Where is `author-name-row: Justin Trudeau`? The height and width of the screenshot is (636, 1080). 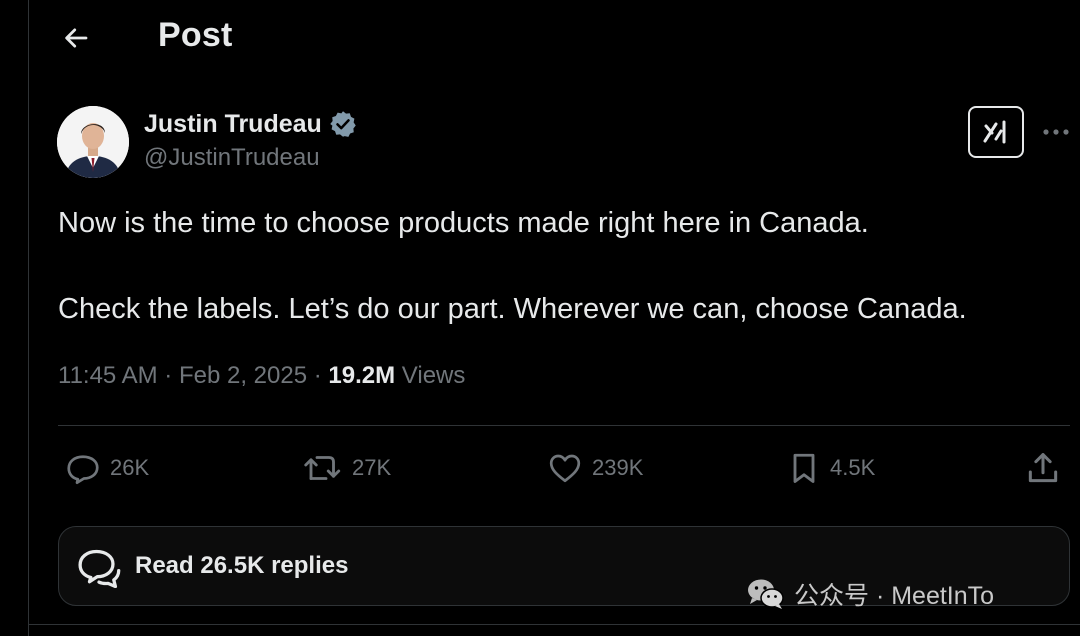 author-name-row: Justin Trudeau is located at coordinates (251, 124).